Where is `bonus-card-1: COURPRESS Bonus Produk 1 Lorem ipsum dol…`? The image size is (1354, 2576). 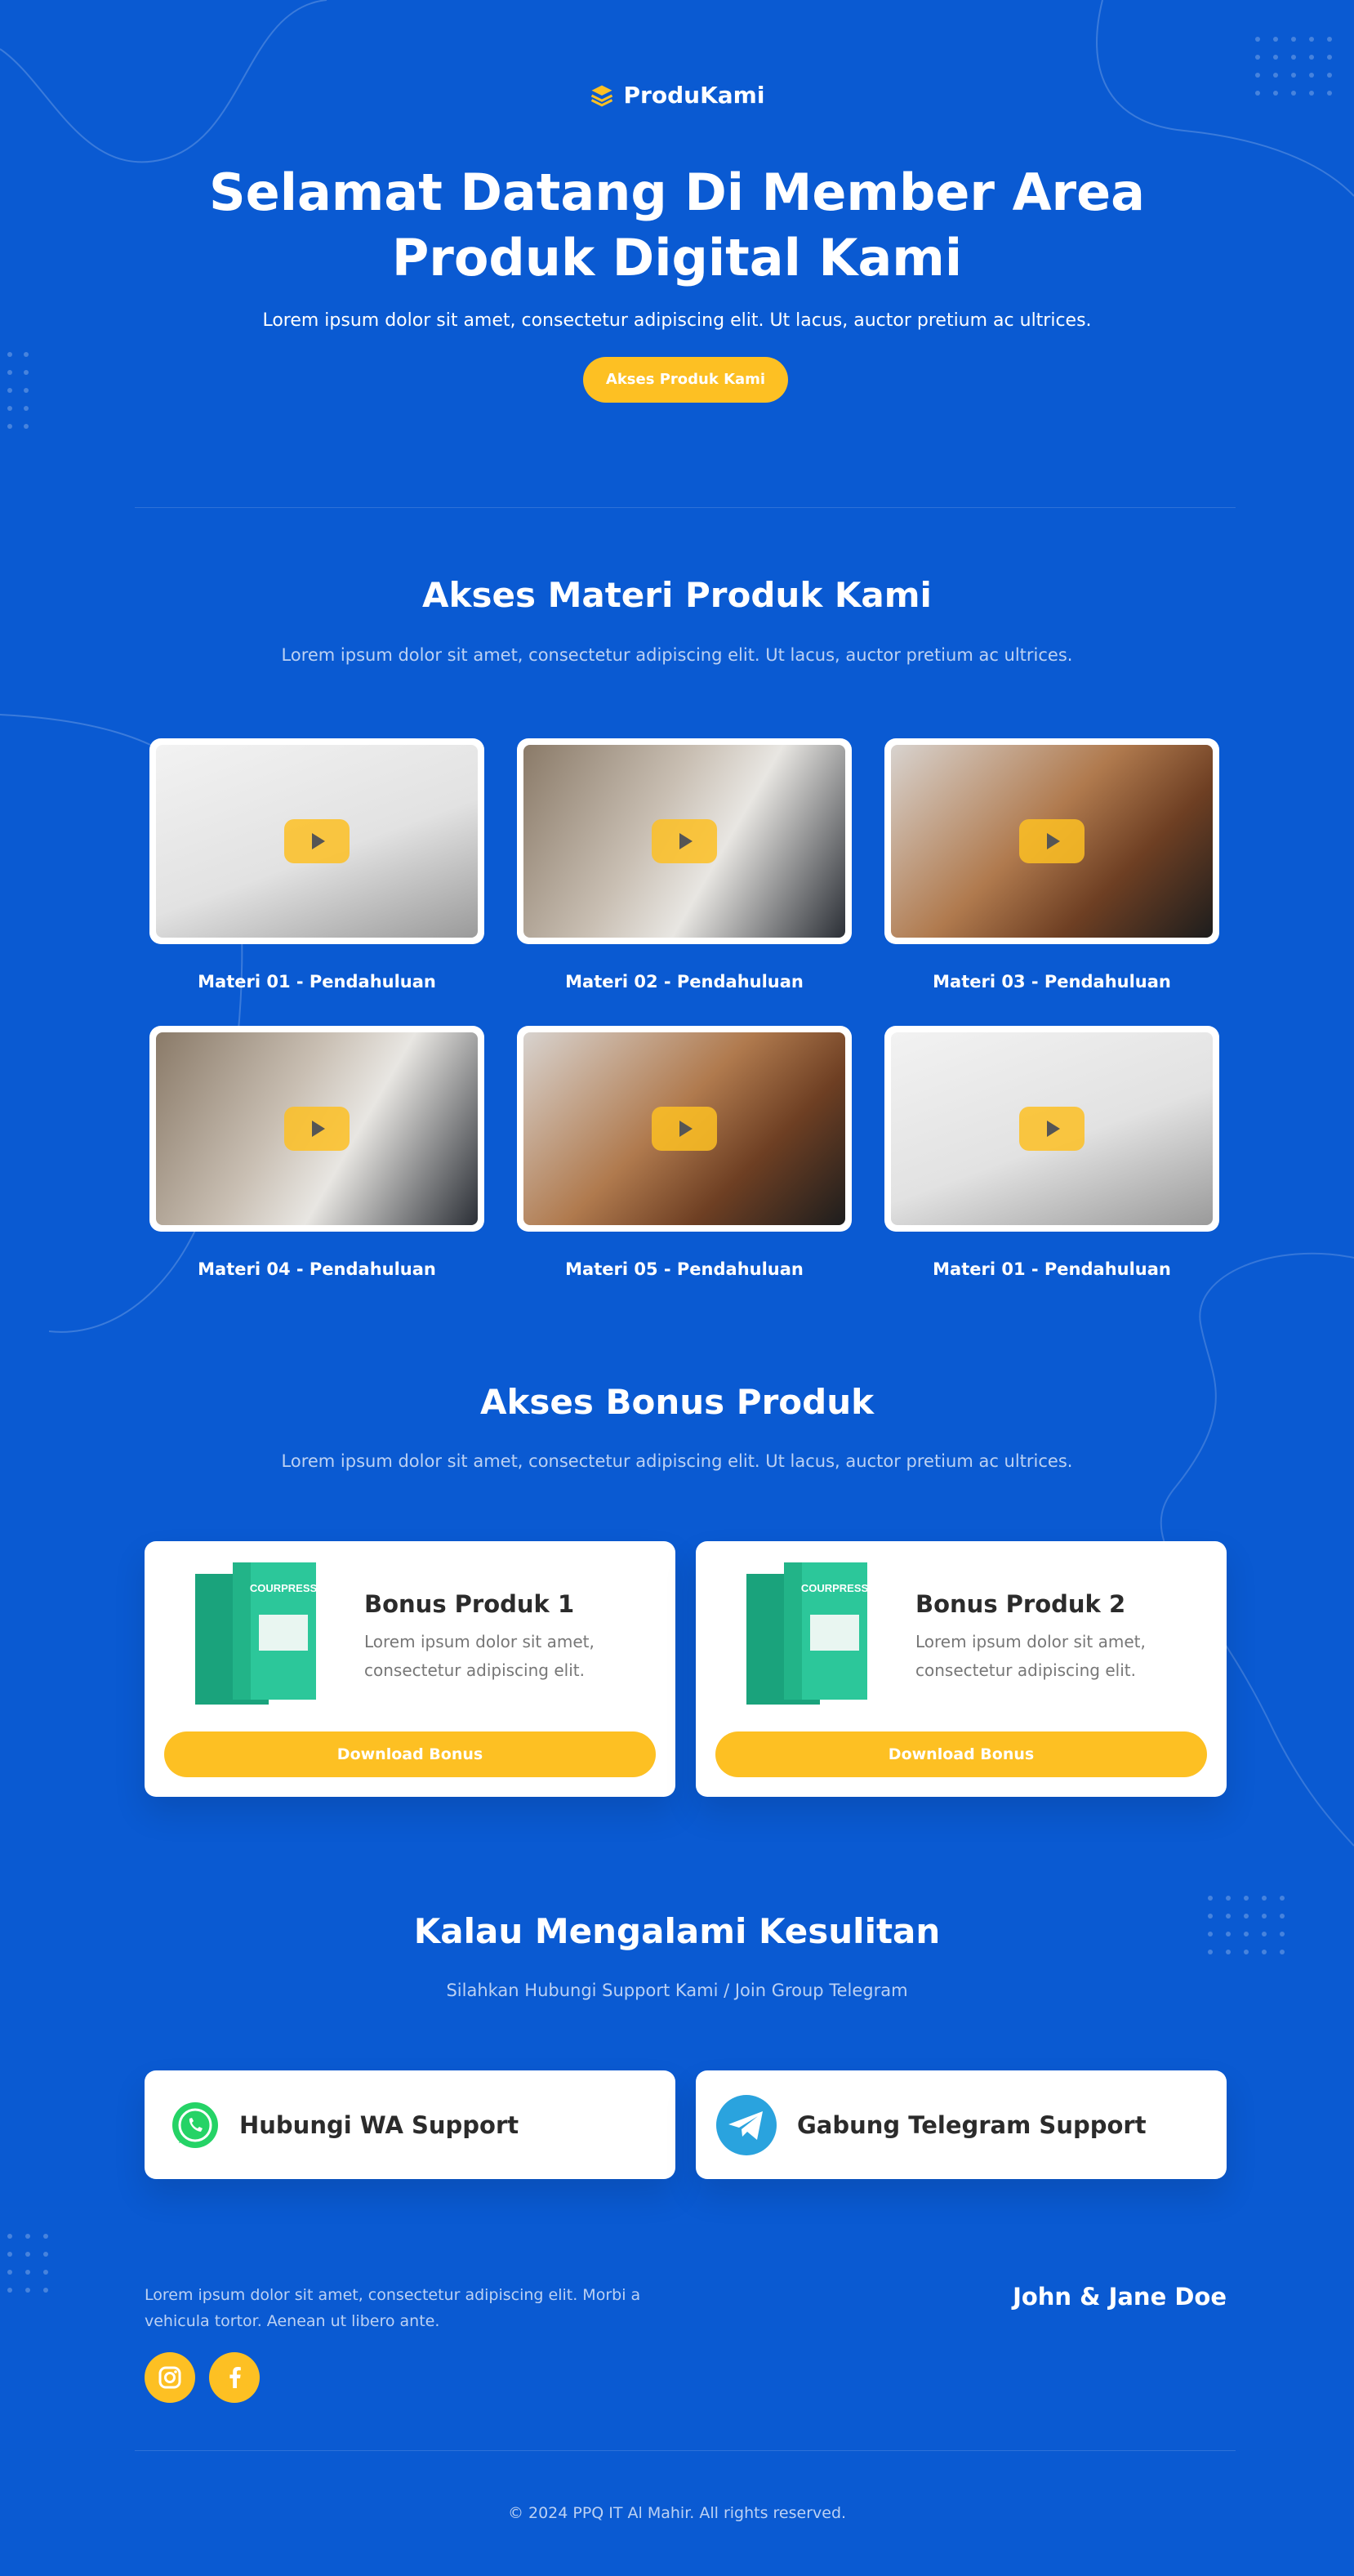
bonus-card-1: COURPRESS Bonus Produk 1 Lorem ipsum dol… is located at coordinates (410, 1669).